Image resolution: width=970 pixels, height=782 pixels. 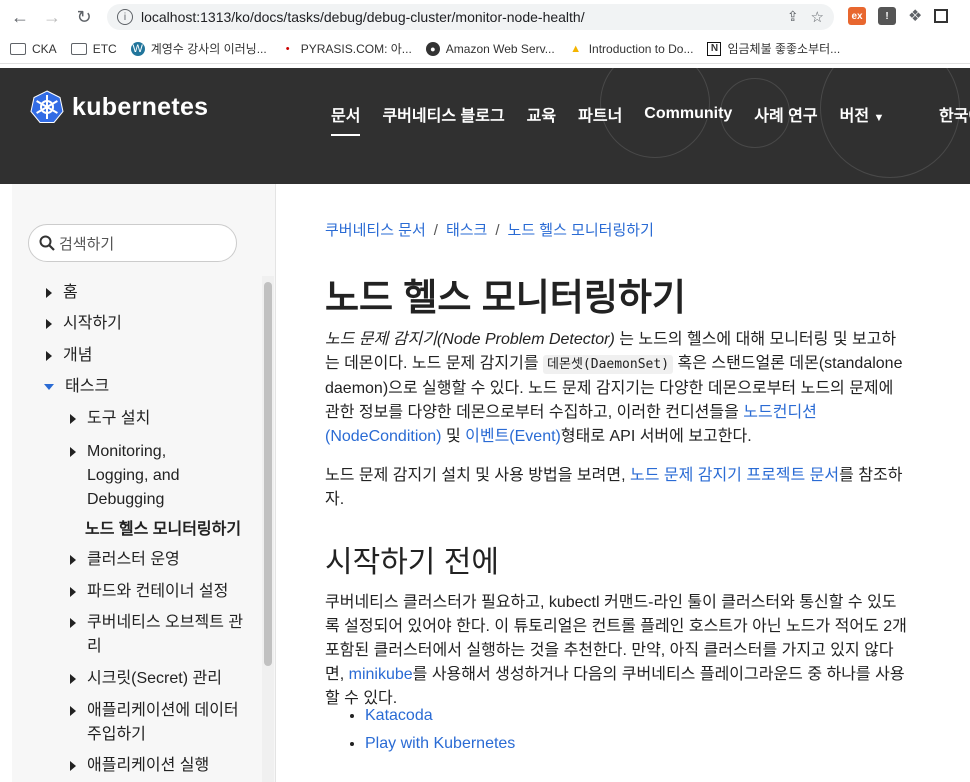 What do you see at coordinates (139, 766) in the screenshot?
I see `sidebar-item-run-application: 애플리케이션 실행` at bounding box center [139, 766].